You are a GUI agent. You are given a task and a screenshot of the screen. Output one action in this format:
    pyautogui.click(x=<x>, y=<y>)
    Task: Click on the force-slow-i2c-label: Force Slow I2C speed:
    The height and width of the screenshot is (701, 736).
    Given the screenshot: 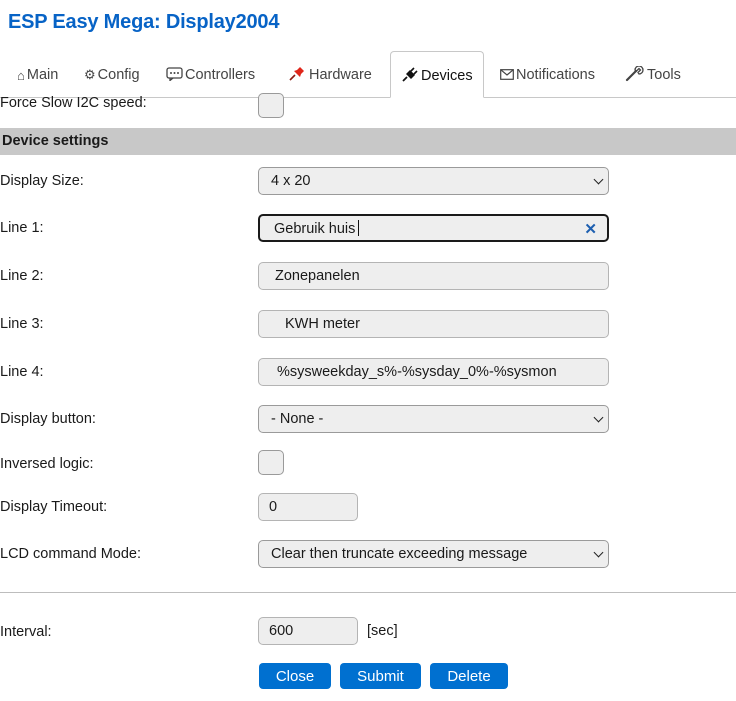 What is the action you would take?
    pyautogui.click(x=73, y=103)
    